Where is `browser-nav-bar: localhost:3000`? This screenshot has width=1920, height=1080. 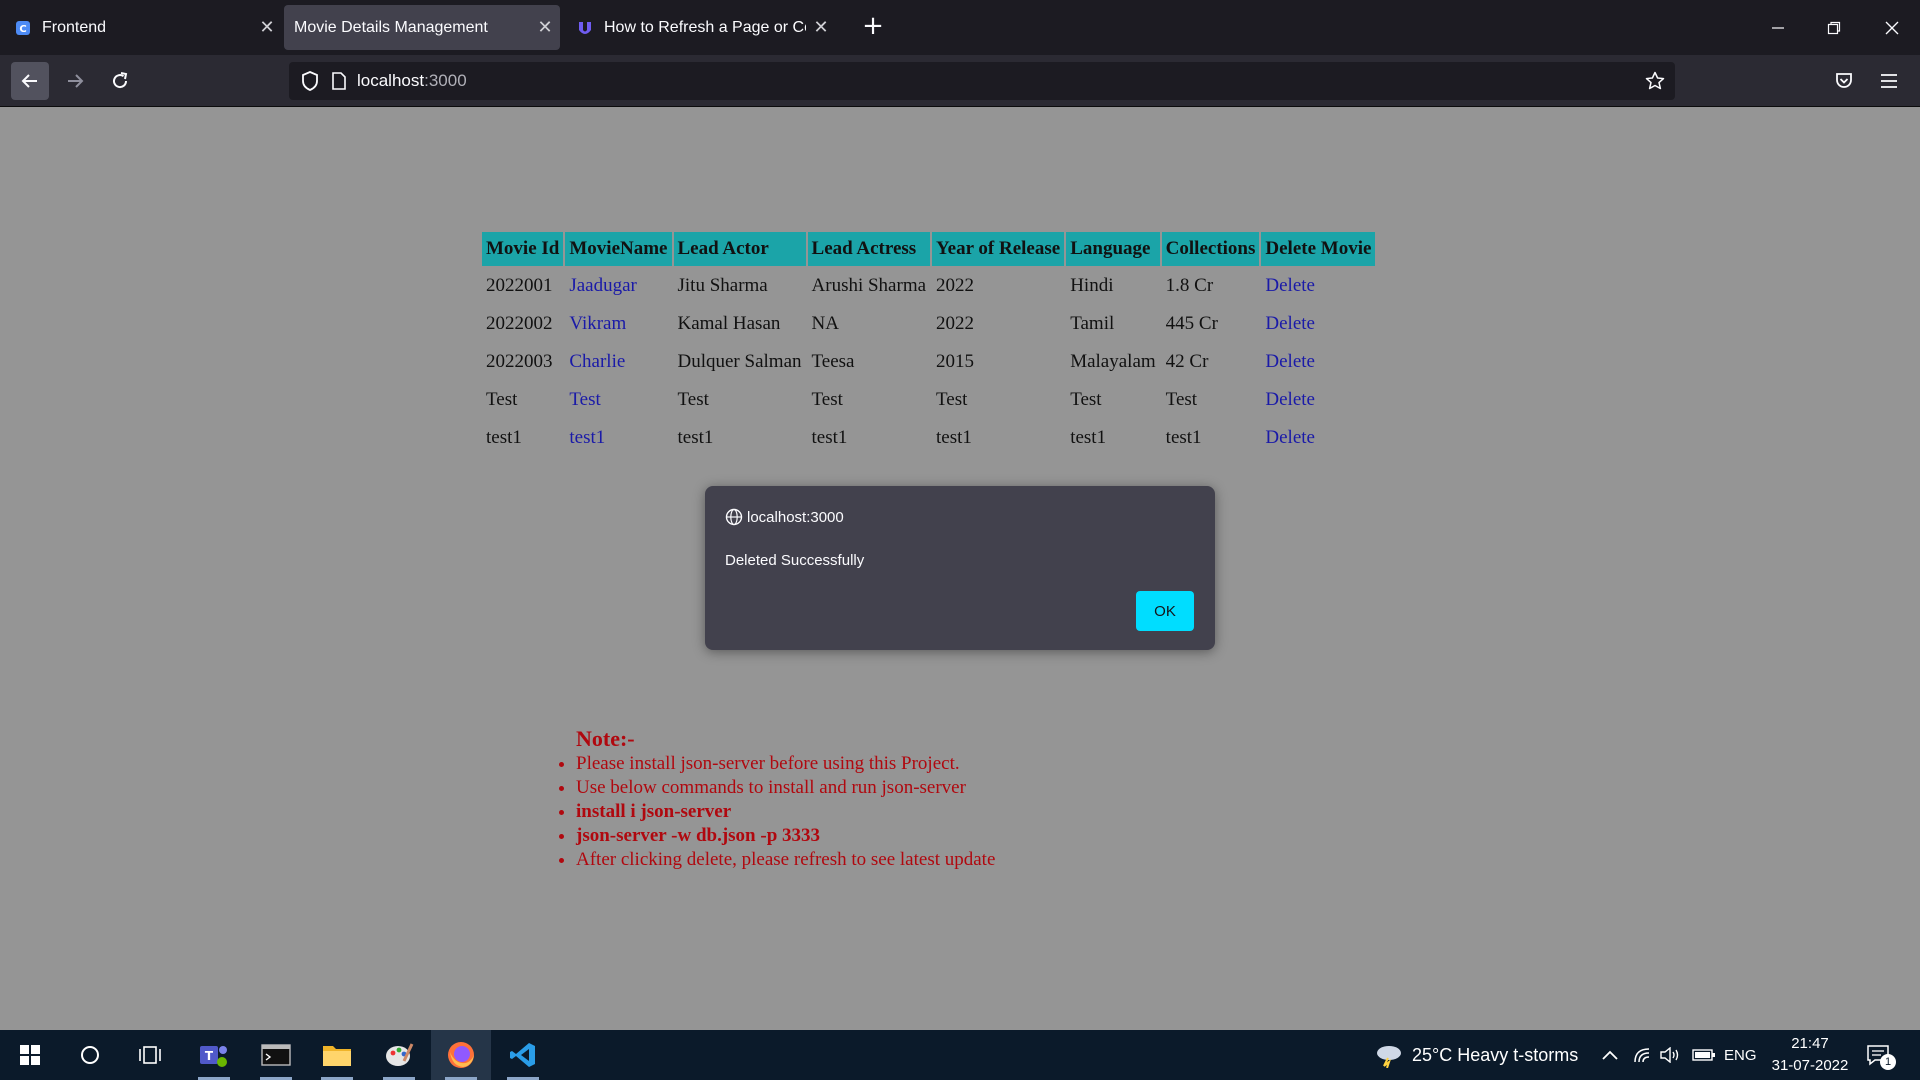
browser-nav-bar: localhost:3000 is located at coordinates (960, 81).